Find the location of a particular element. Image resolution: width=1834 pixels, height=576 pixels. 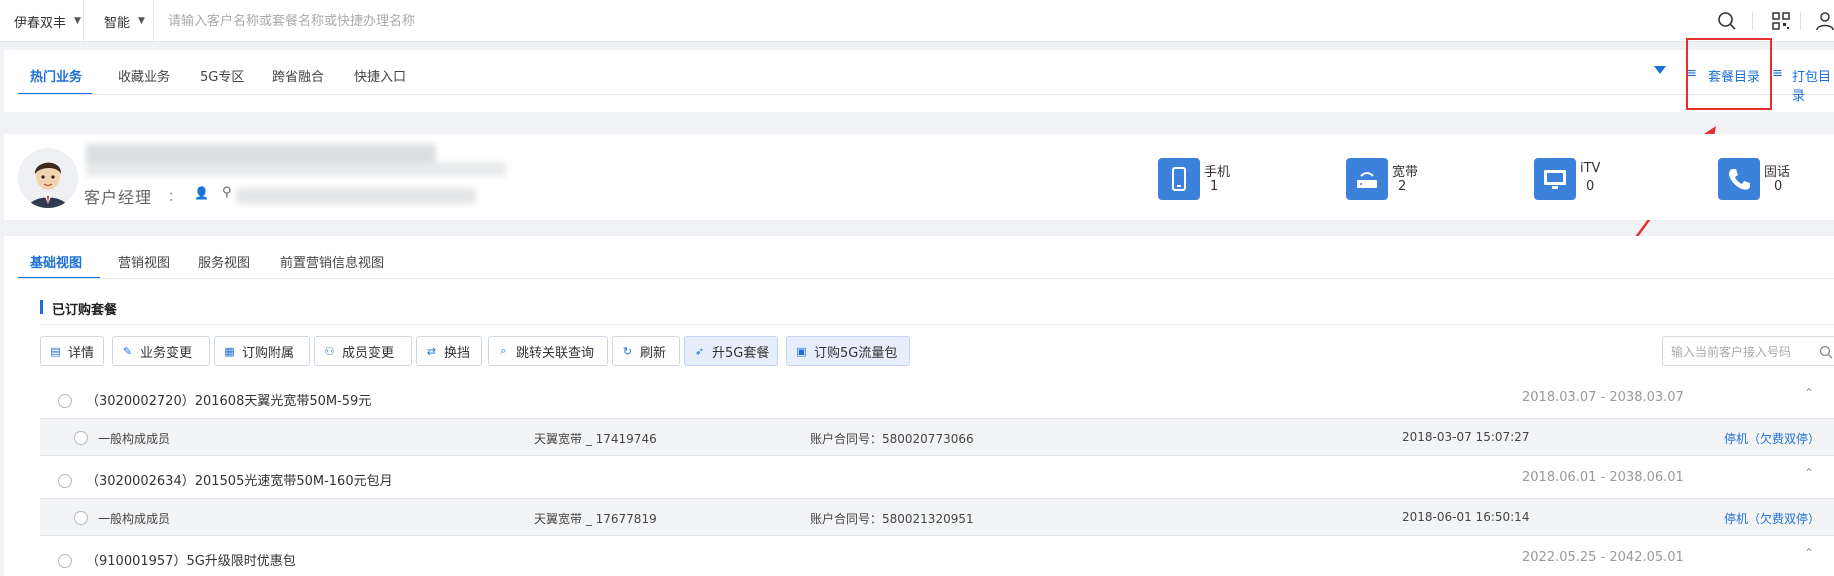

stat-label: 手机 is located at coordinates (1217, 172).